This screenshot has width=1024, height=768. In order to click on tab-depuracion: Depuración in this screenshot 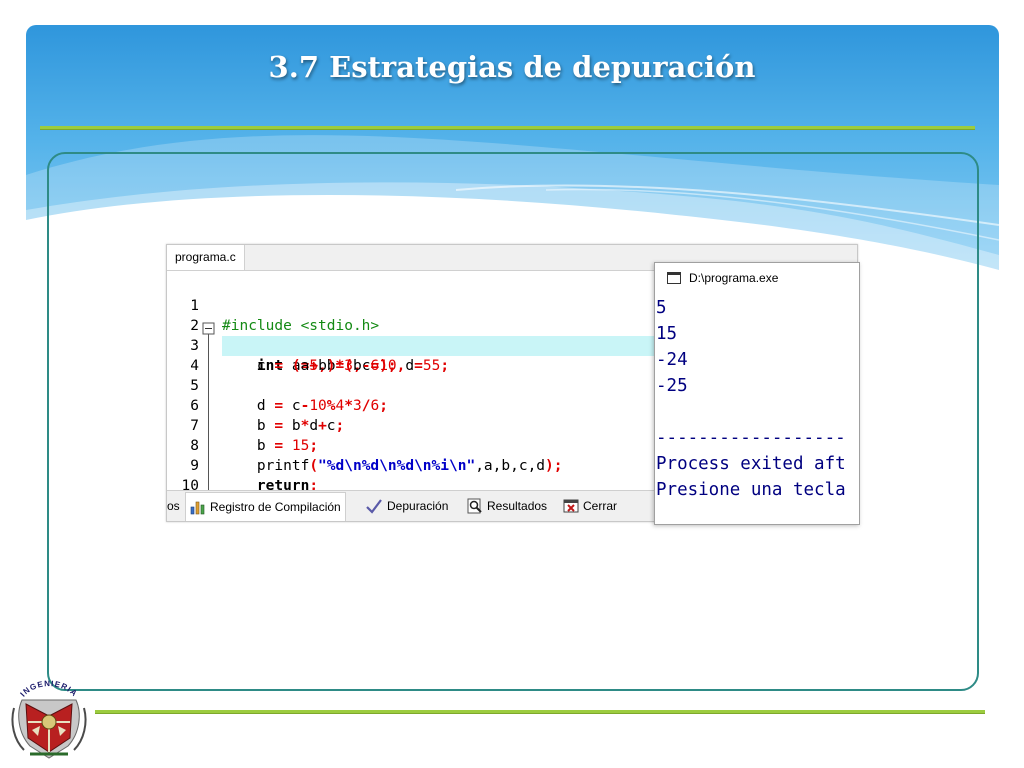, I will do `click(406, 506)`.